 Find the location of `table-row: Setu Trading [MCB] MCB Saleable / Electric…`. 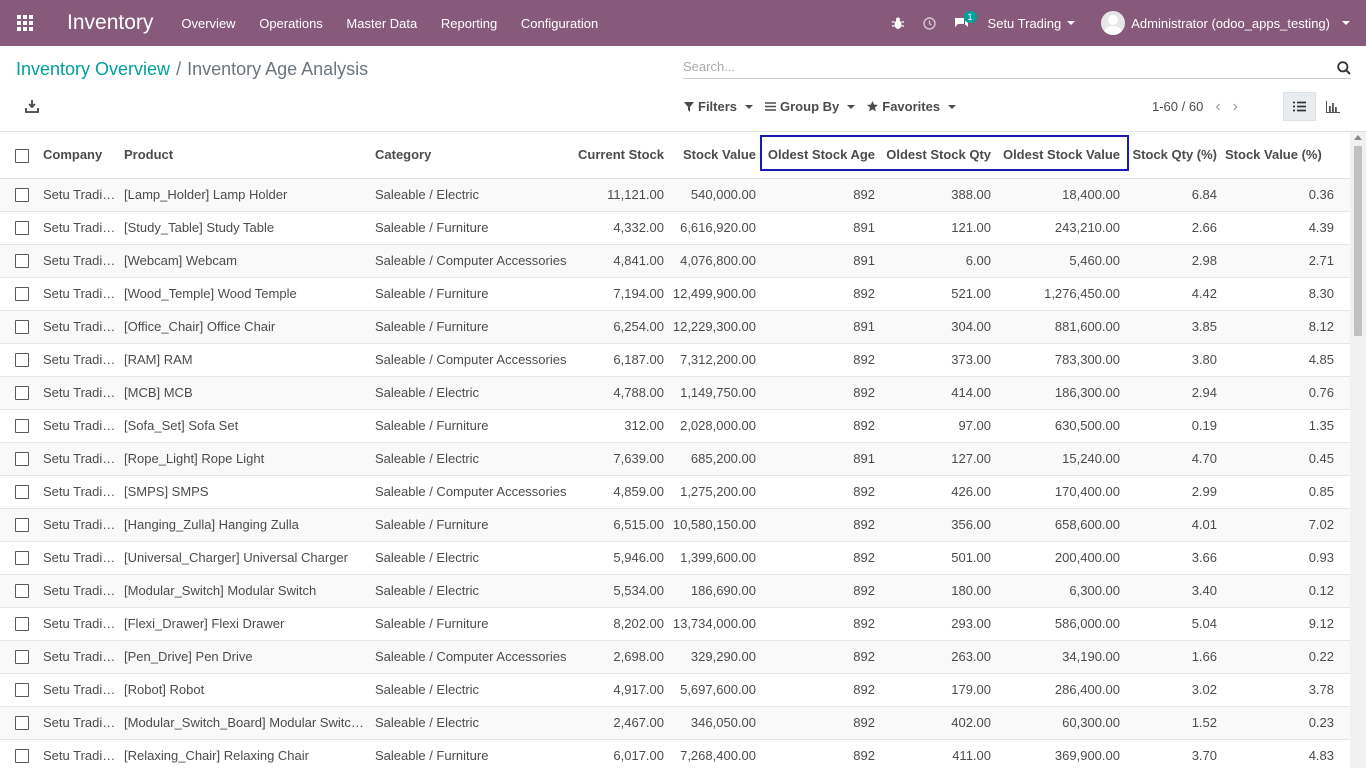

table-row: Setu Trading [MCB] MCB Saleable / Electric… is located at coordinates (675, 393).